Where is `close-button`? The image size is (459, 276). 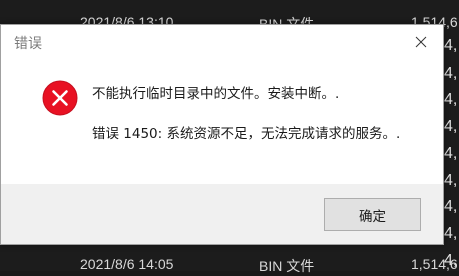
close-button is located at coordinates (421, 42).